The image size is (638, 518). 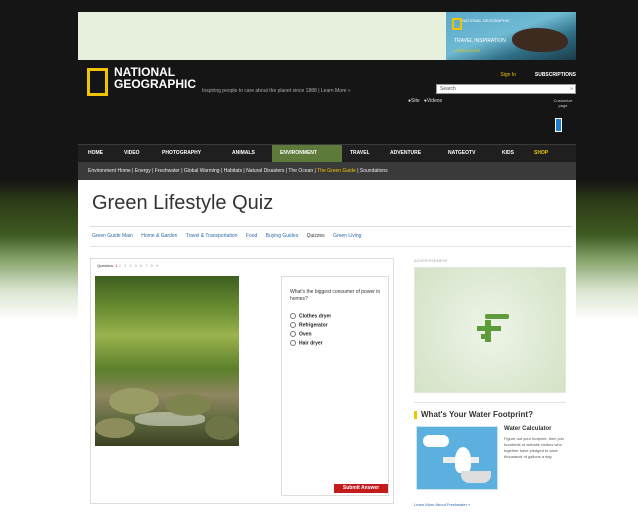 I want to click on widget-icon, so click(x=558, y=125).